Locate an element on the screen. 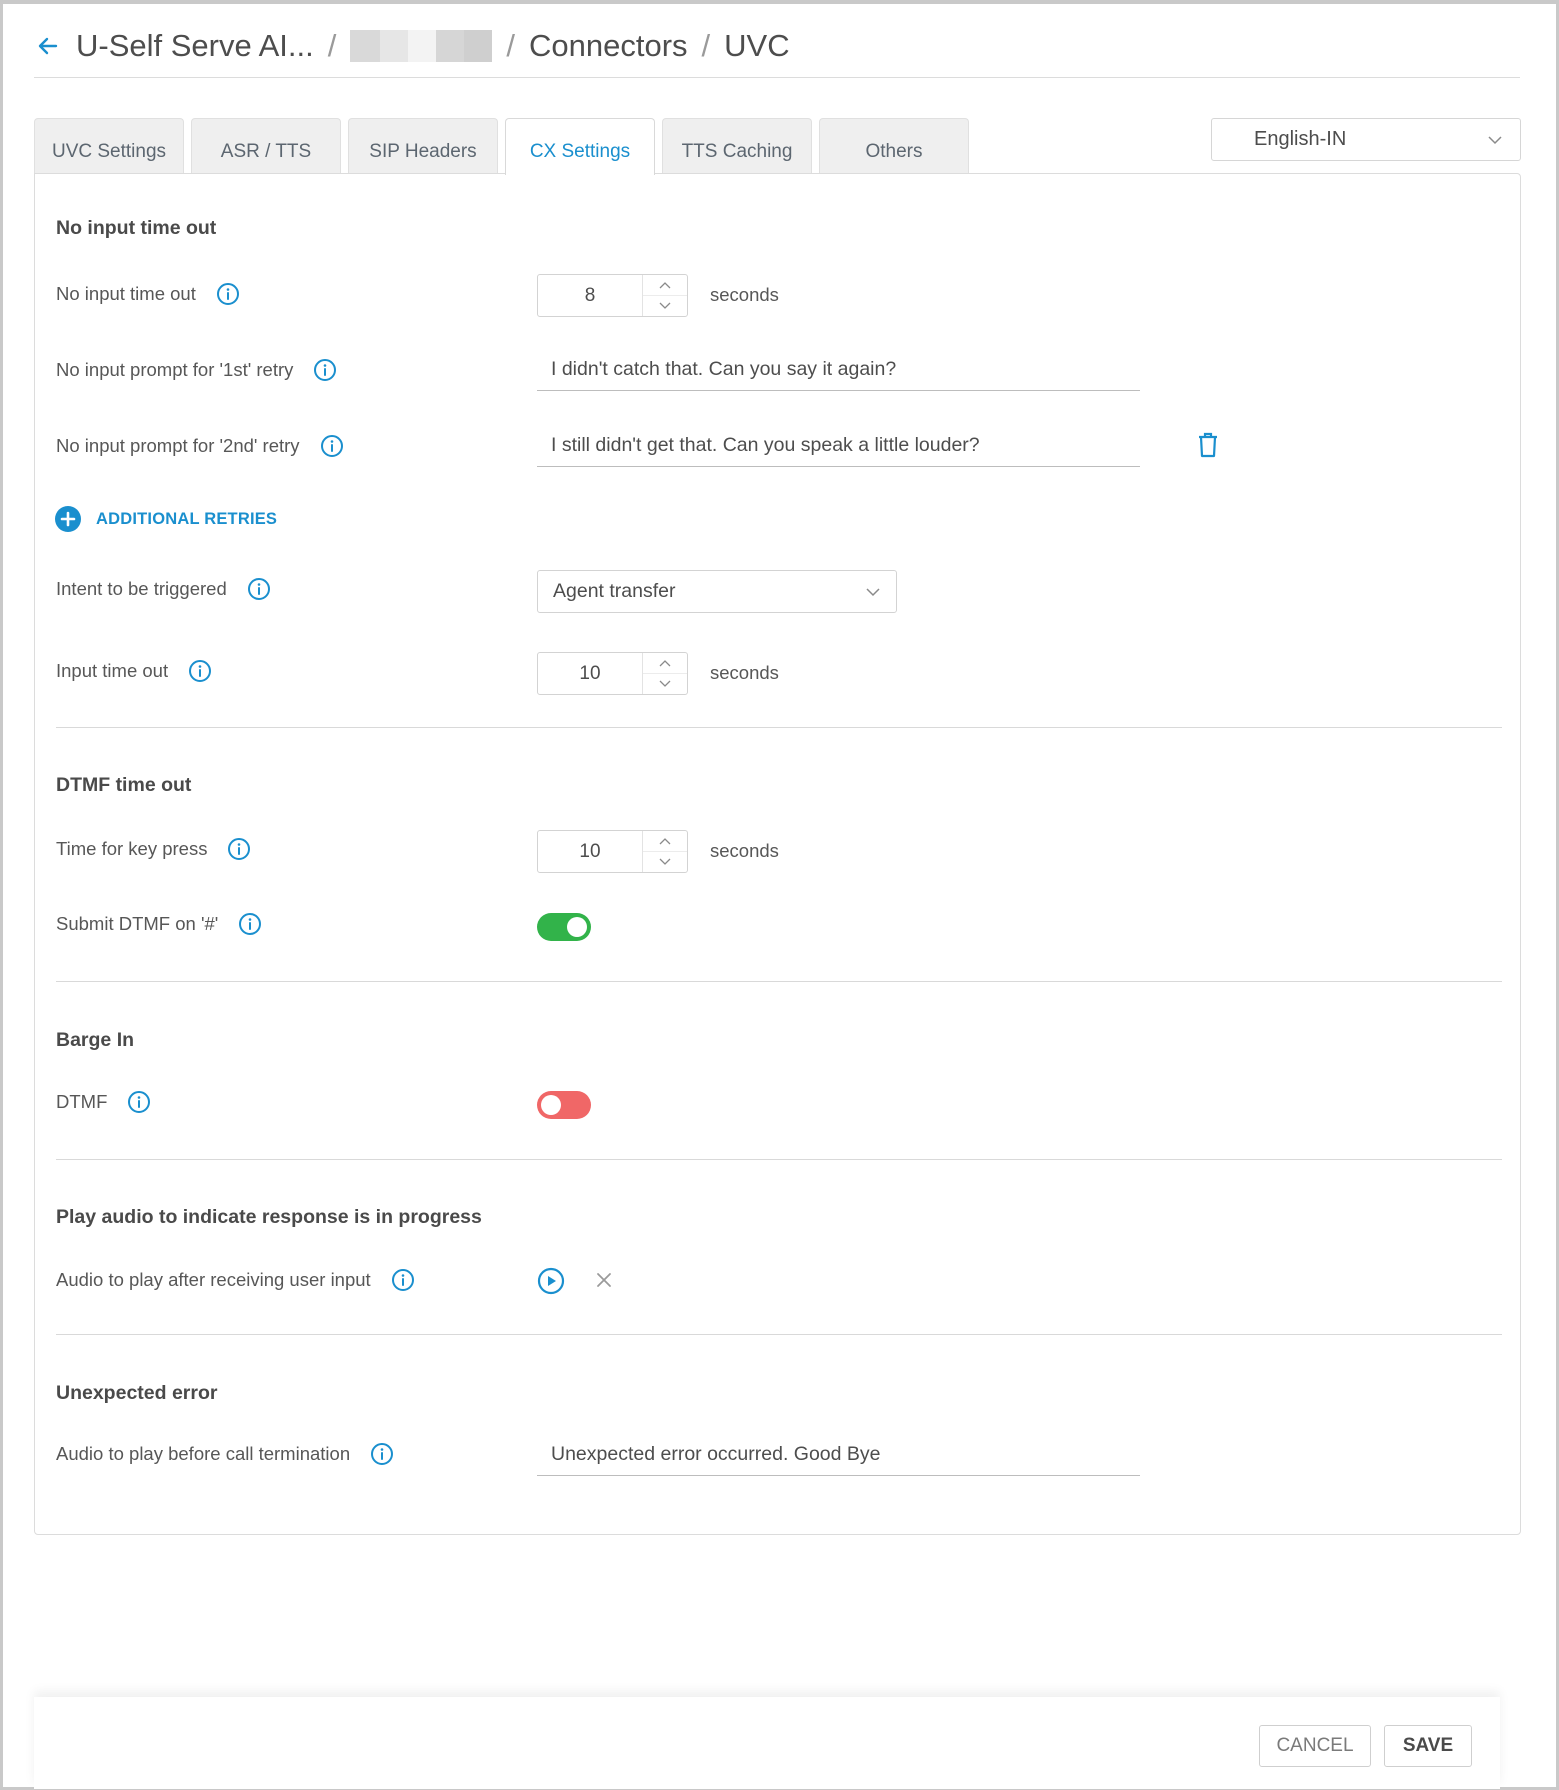  section-title-dtmf-timeout: DTMF time out is located at coordinates (124, 785).